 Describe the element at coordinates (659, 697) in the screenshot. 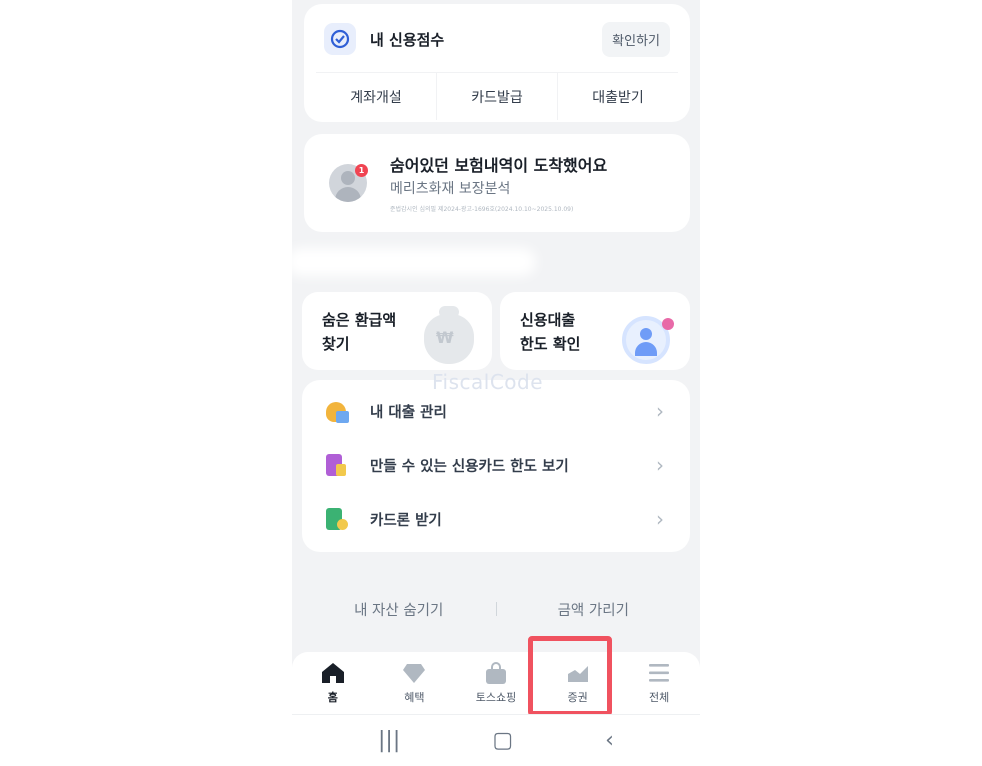

I see `tab-label: 전체` at that location.